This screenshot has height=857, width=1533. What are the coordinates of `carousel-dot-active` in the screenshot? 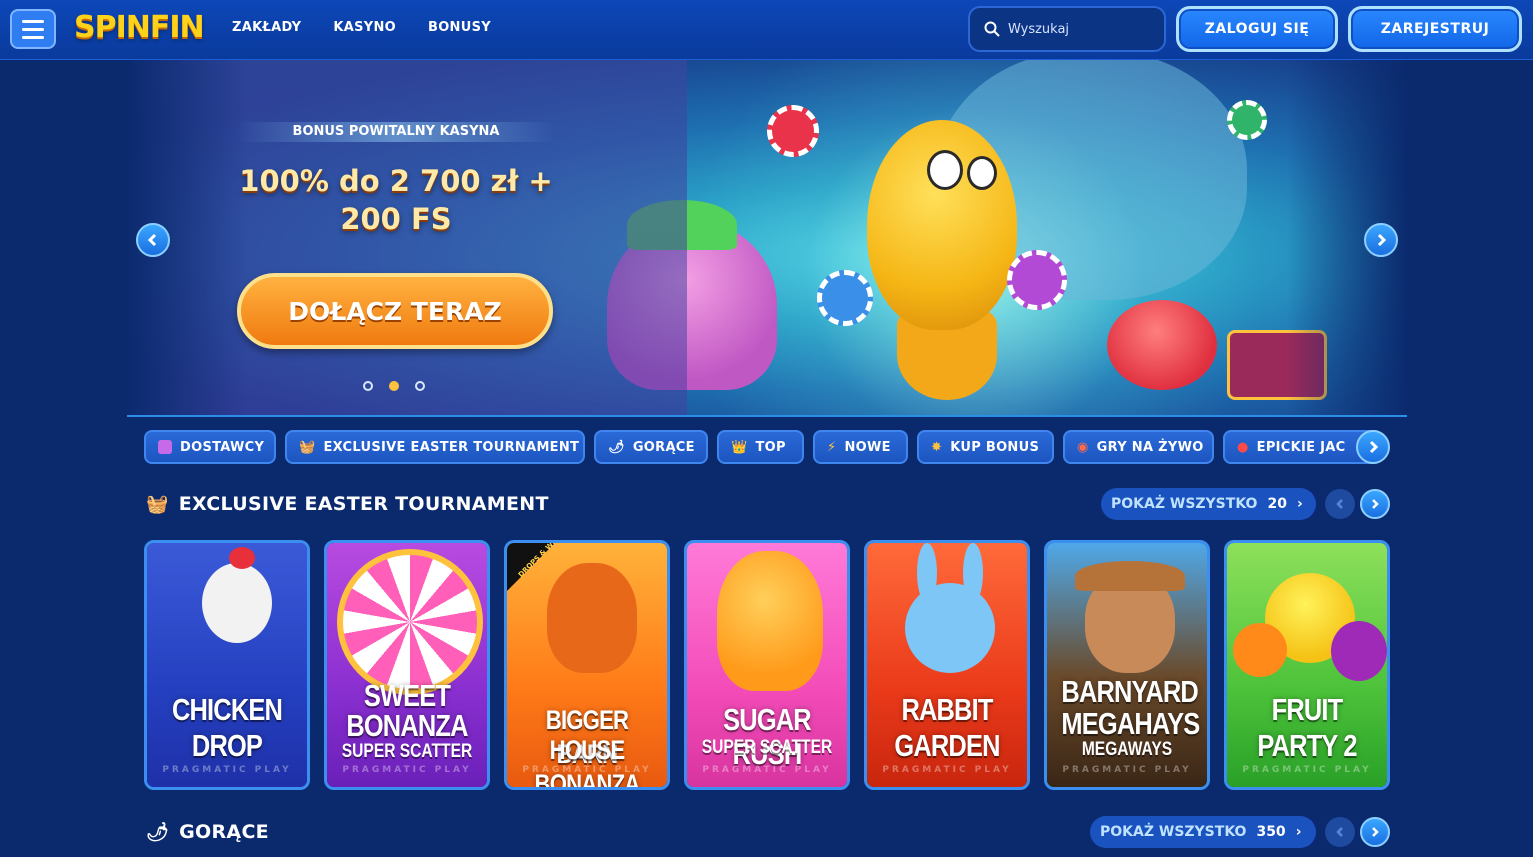 It's located at (394, 386).